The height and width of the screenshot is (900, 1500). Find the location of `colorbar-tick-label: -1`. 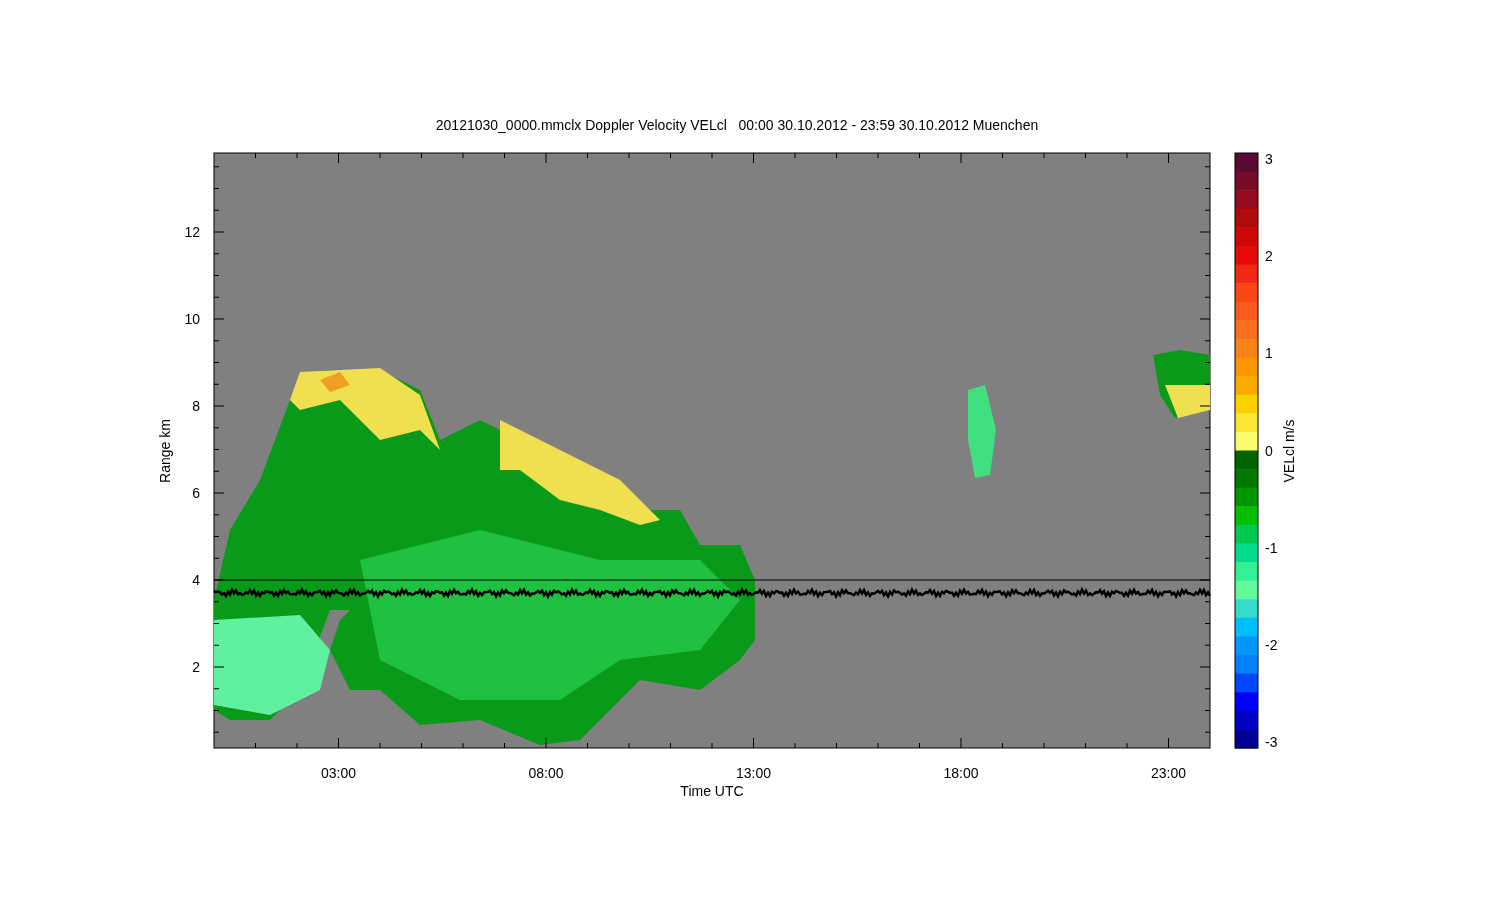

colorbar-tick-label: -1 is located at coordinates (1271, 547).